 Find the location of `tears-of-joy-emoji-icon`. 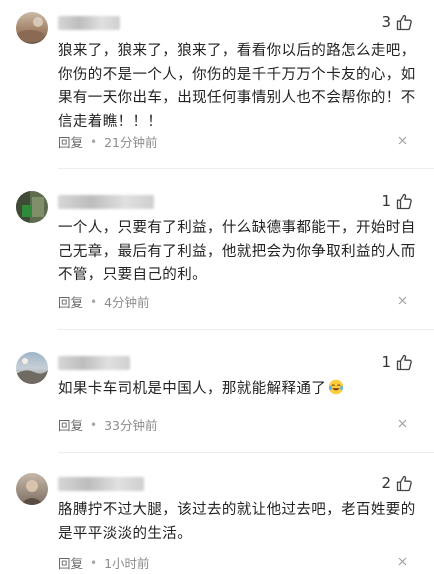

tears-of-joy-emoji-icon is located at coordinates (336, 387).